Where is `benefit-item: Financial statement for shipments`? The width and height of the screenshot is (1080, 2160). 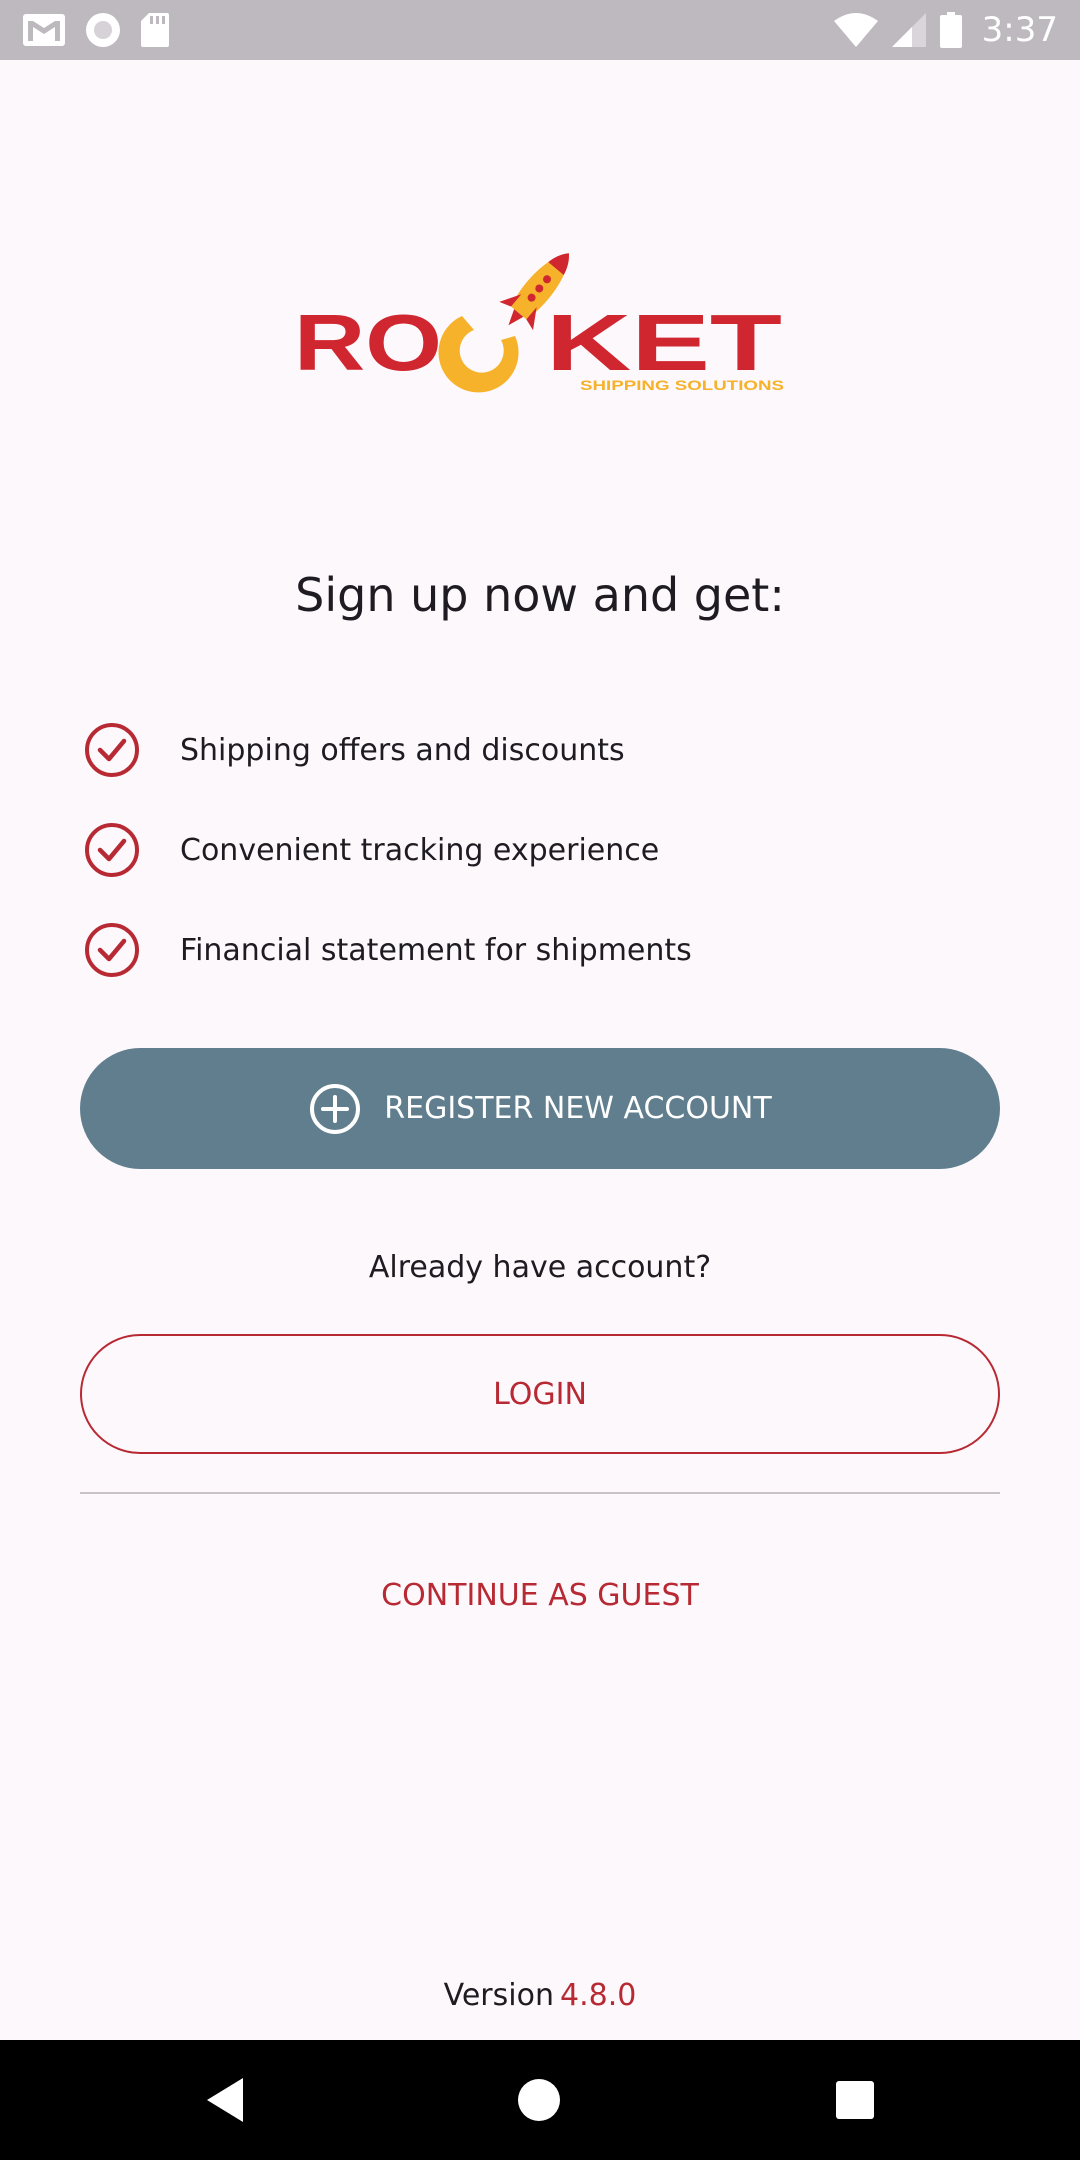 benefit-item: Financial statement for shipments is located at coordinates (540, 950).